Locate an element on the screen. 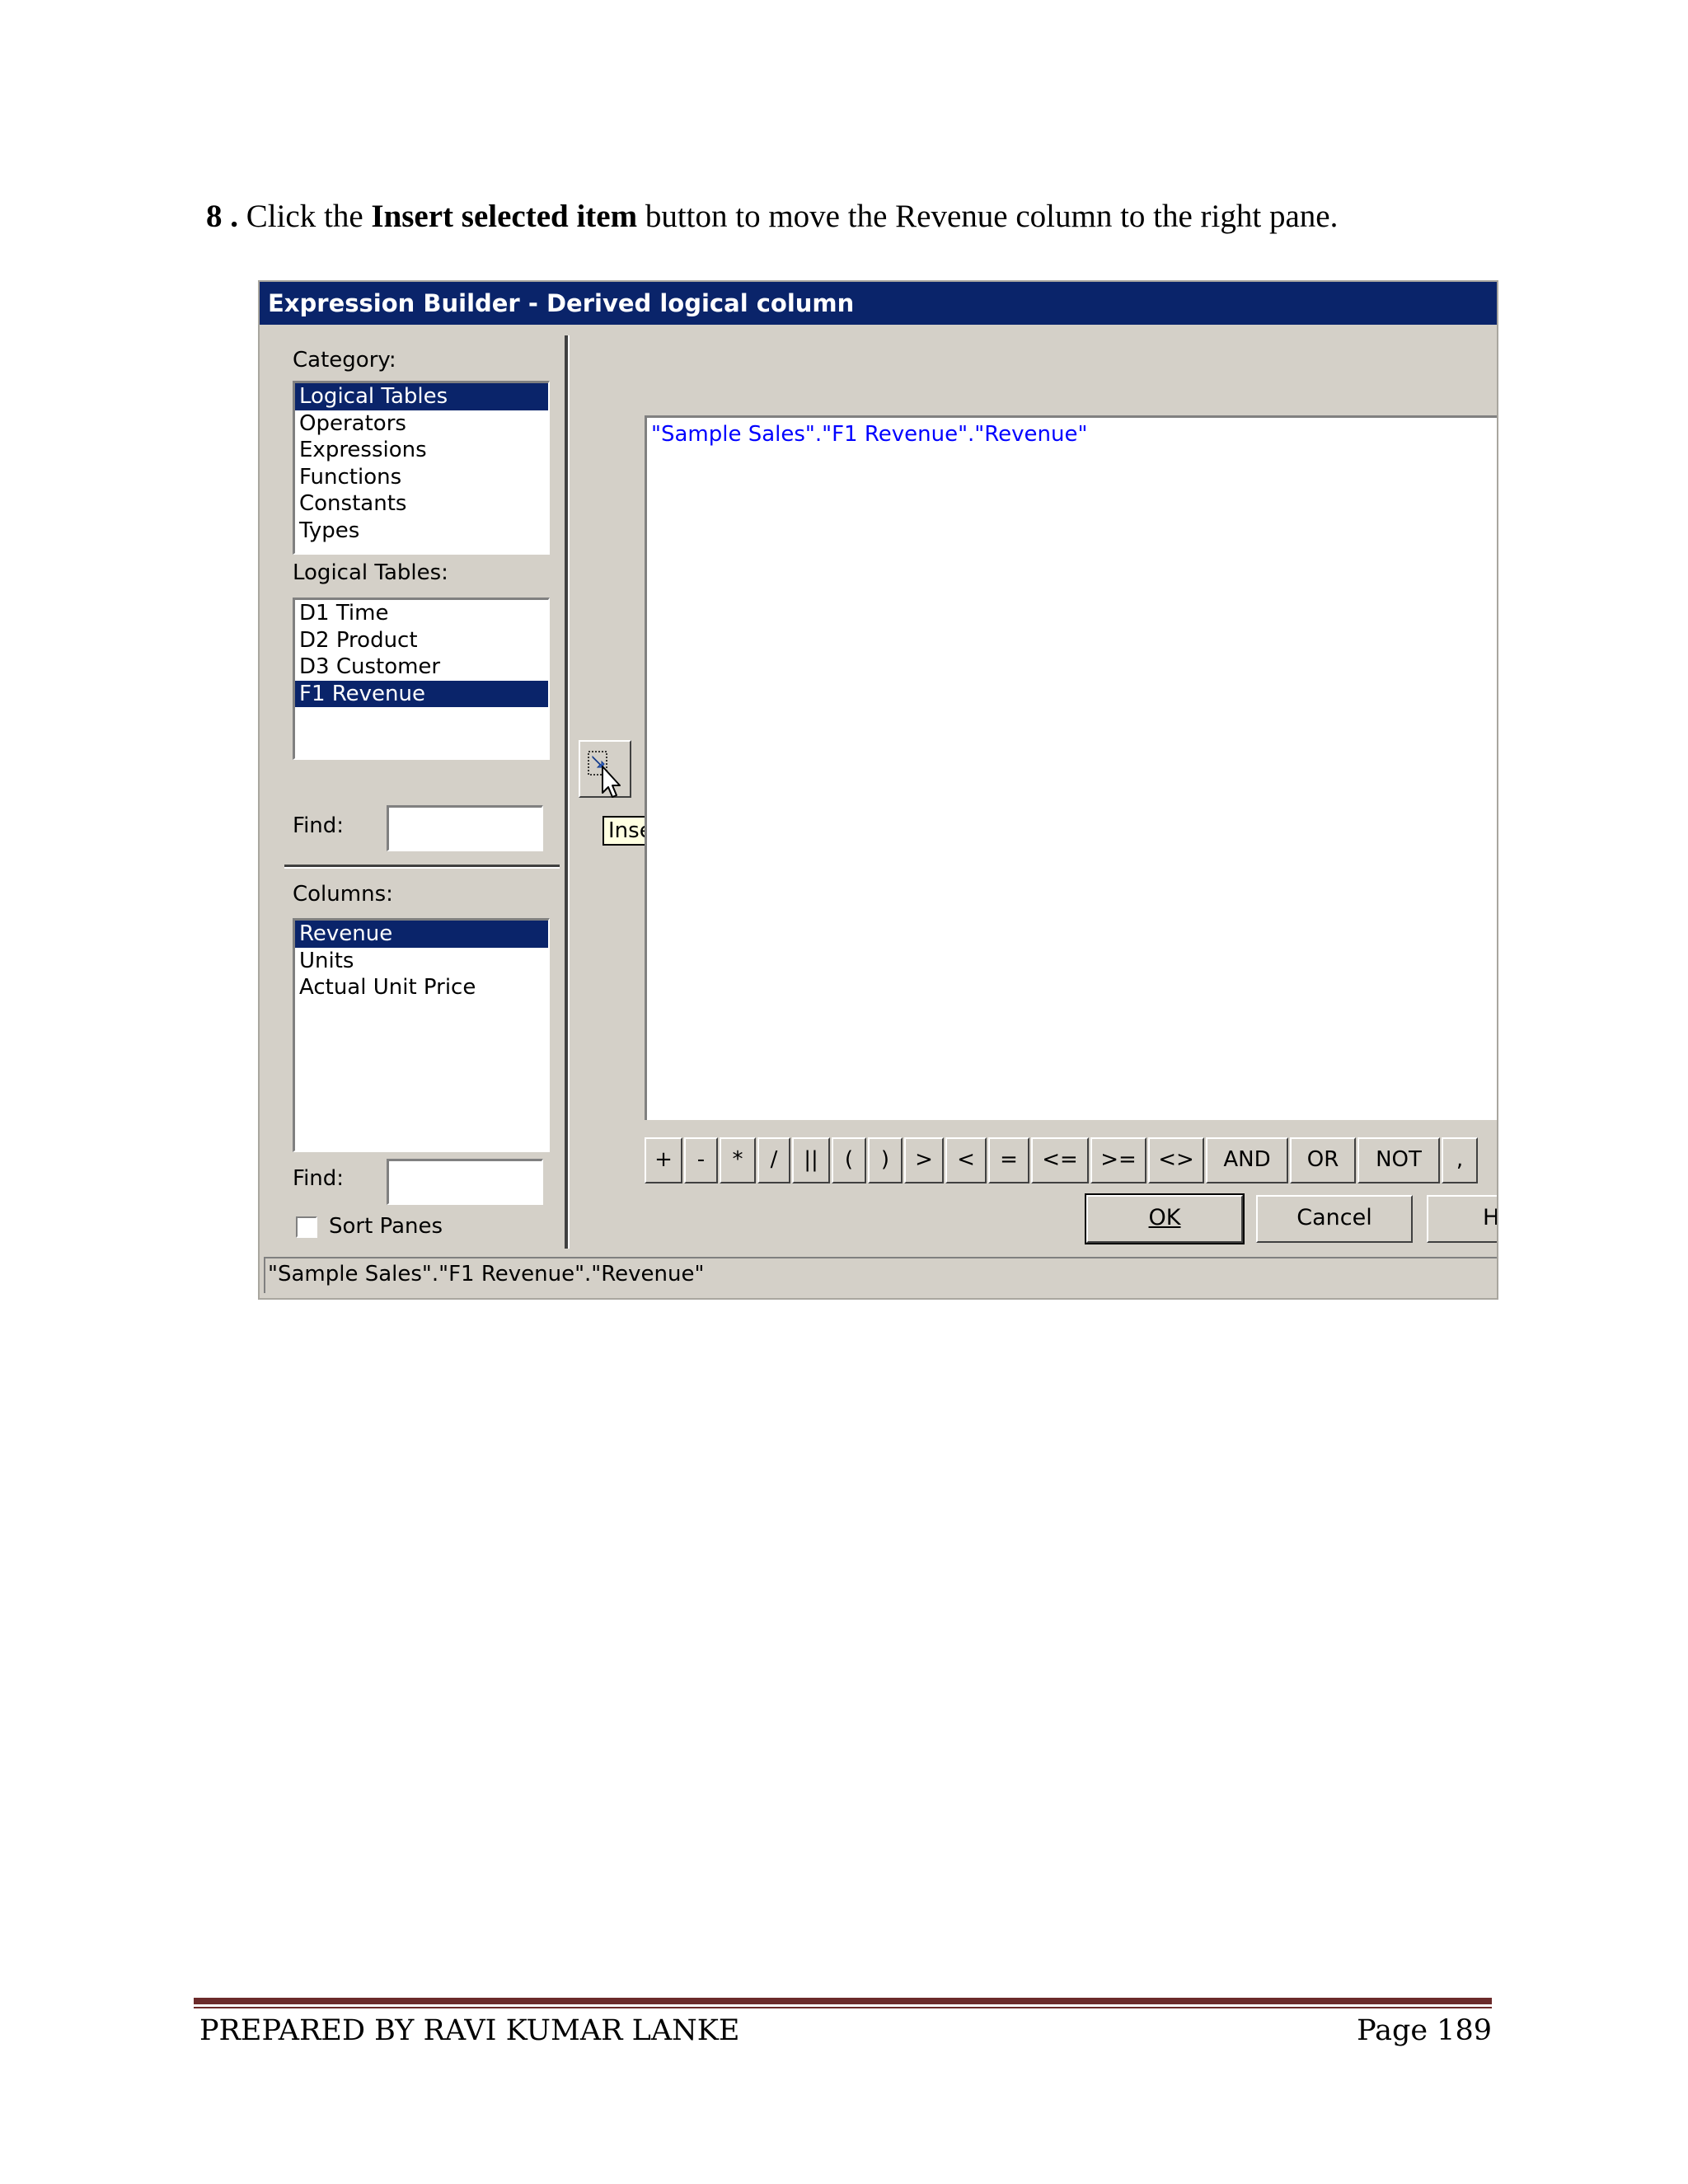 The image size is (1688, 2184). page-number: Page 189 is located at coordinates (1424, 2030).